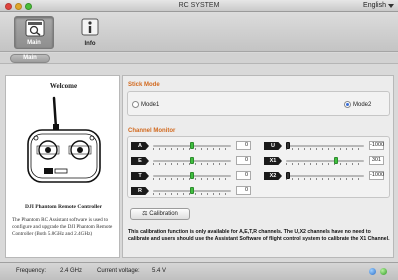 The height and width of the screenshot is (280, 398). What do you see at coordinates (391, 6) in the screenshot?
I see `chevron-down-icon` at bounding box center [391, 6].